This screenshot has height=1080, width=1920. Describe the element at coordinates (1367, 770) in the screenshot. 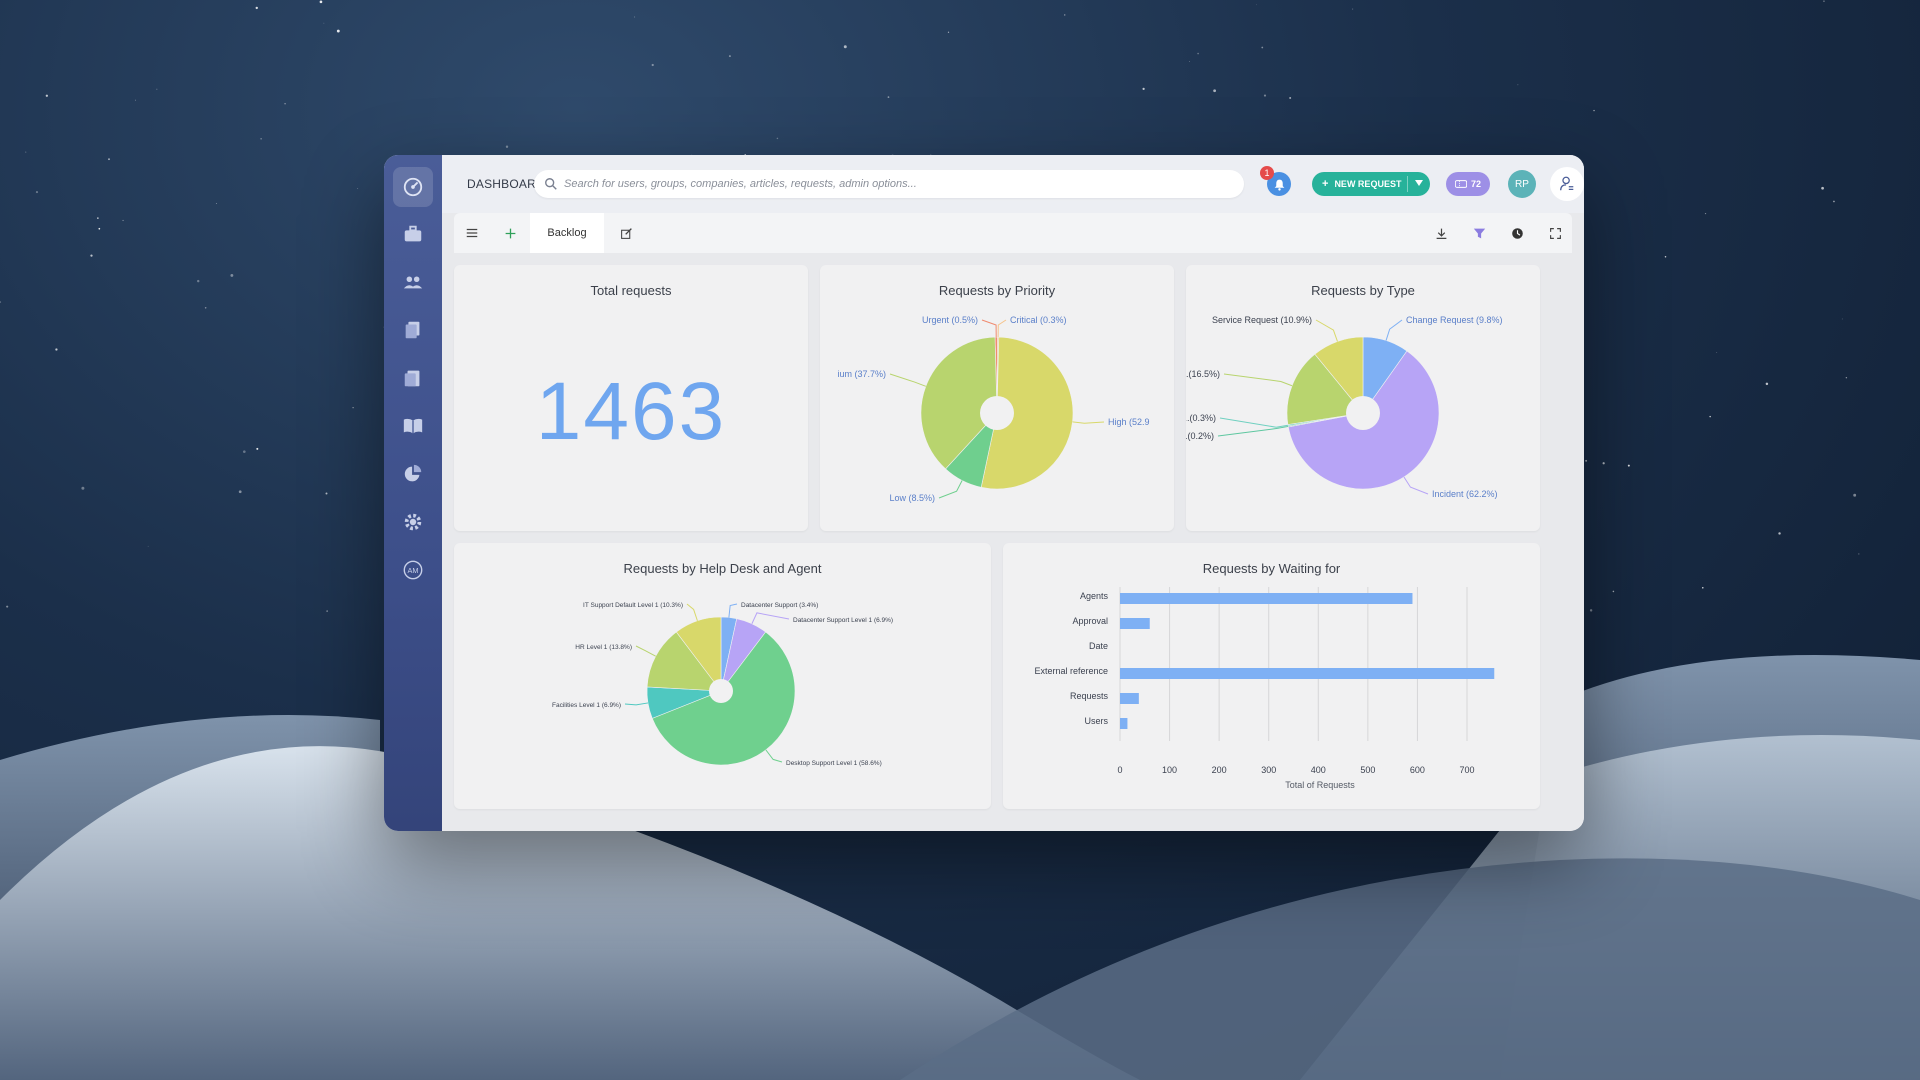

I see `x-tick-label: 500` at that location.